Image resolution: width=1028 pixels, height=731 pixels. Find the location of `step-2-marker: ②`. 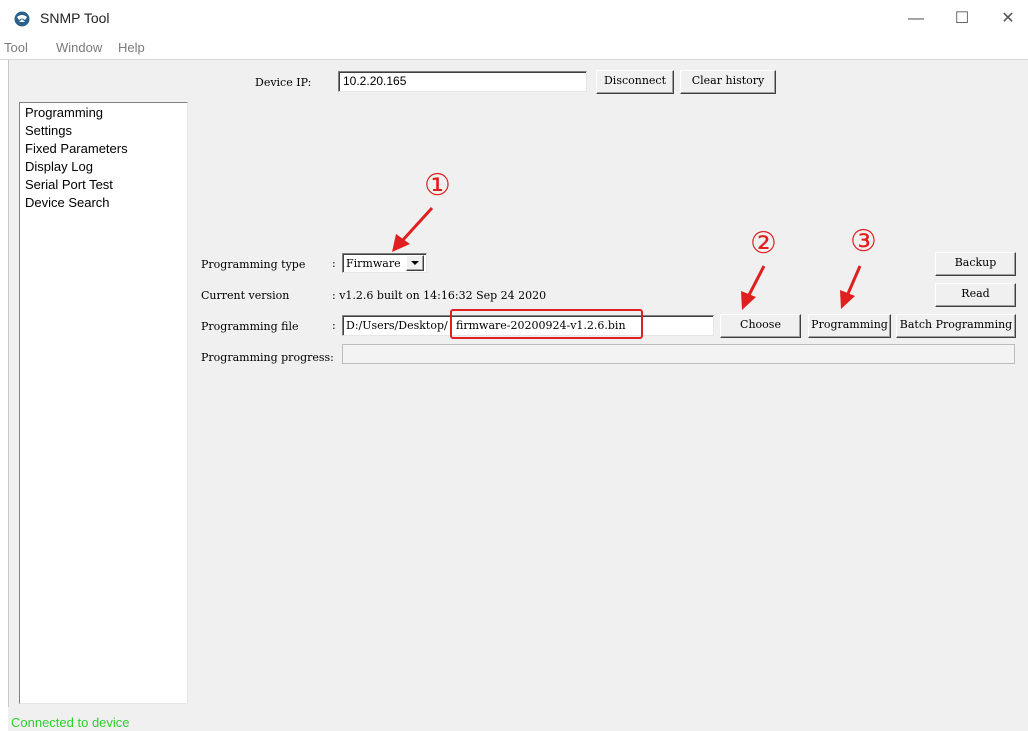

step-2-marker: ② is located at coordinates (763, 243).